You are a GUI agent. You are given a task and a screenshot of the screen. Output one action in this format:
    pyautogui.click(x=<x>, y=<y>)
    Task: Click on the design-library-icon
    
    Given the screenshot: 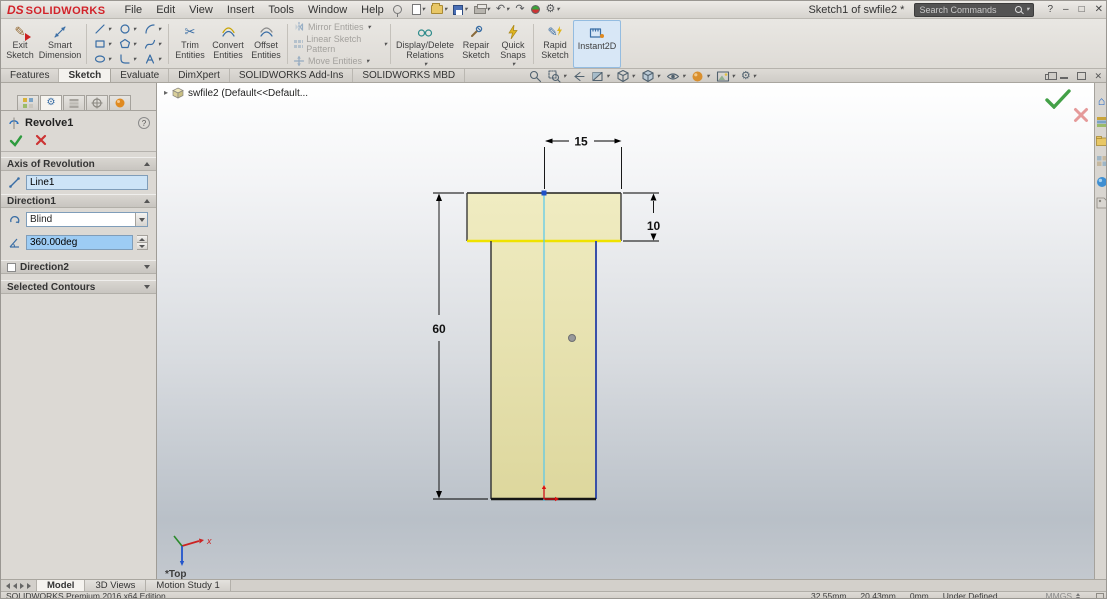 What is the action you would take?
    pyautogui.click(x=1101, y=121)
    